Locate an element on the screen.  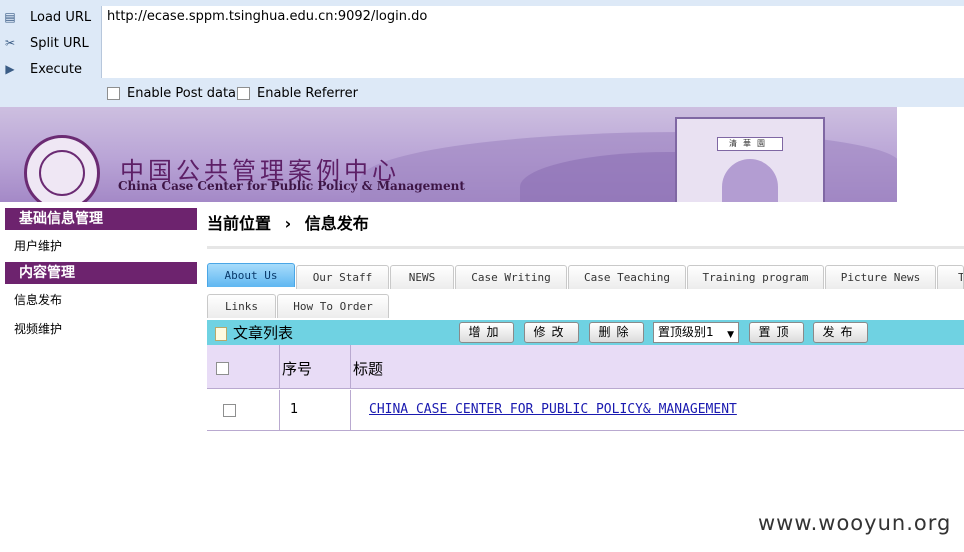
header-title: 标题 is located at coordinates (368, 369).